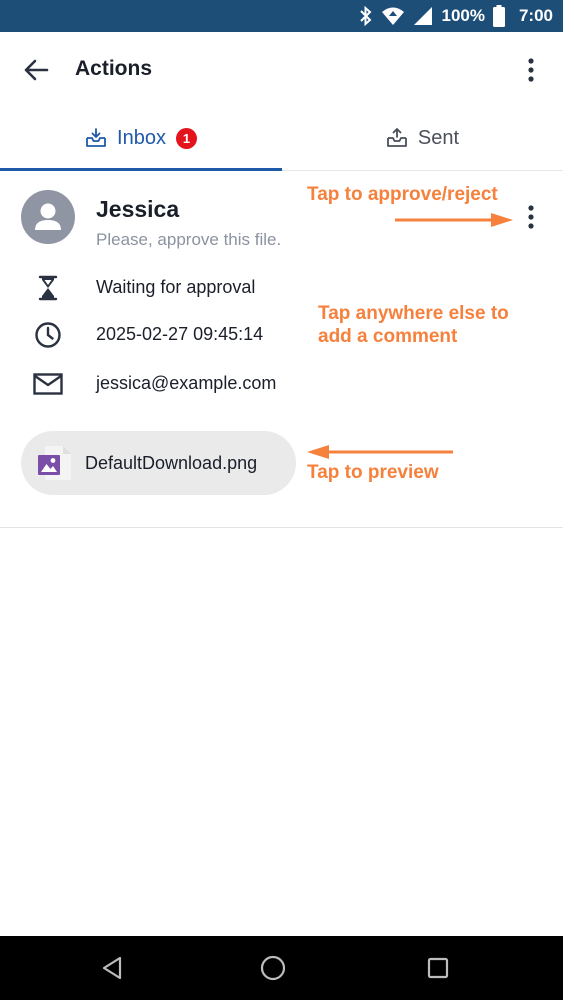 Image resolution: width=563 pixels, height=1000 pixels. I want to click on status-row: Waiting for approval, so click(200, 288).